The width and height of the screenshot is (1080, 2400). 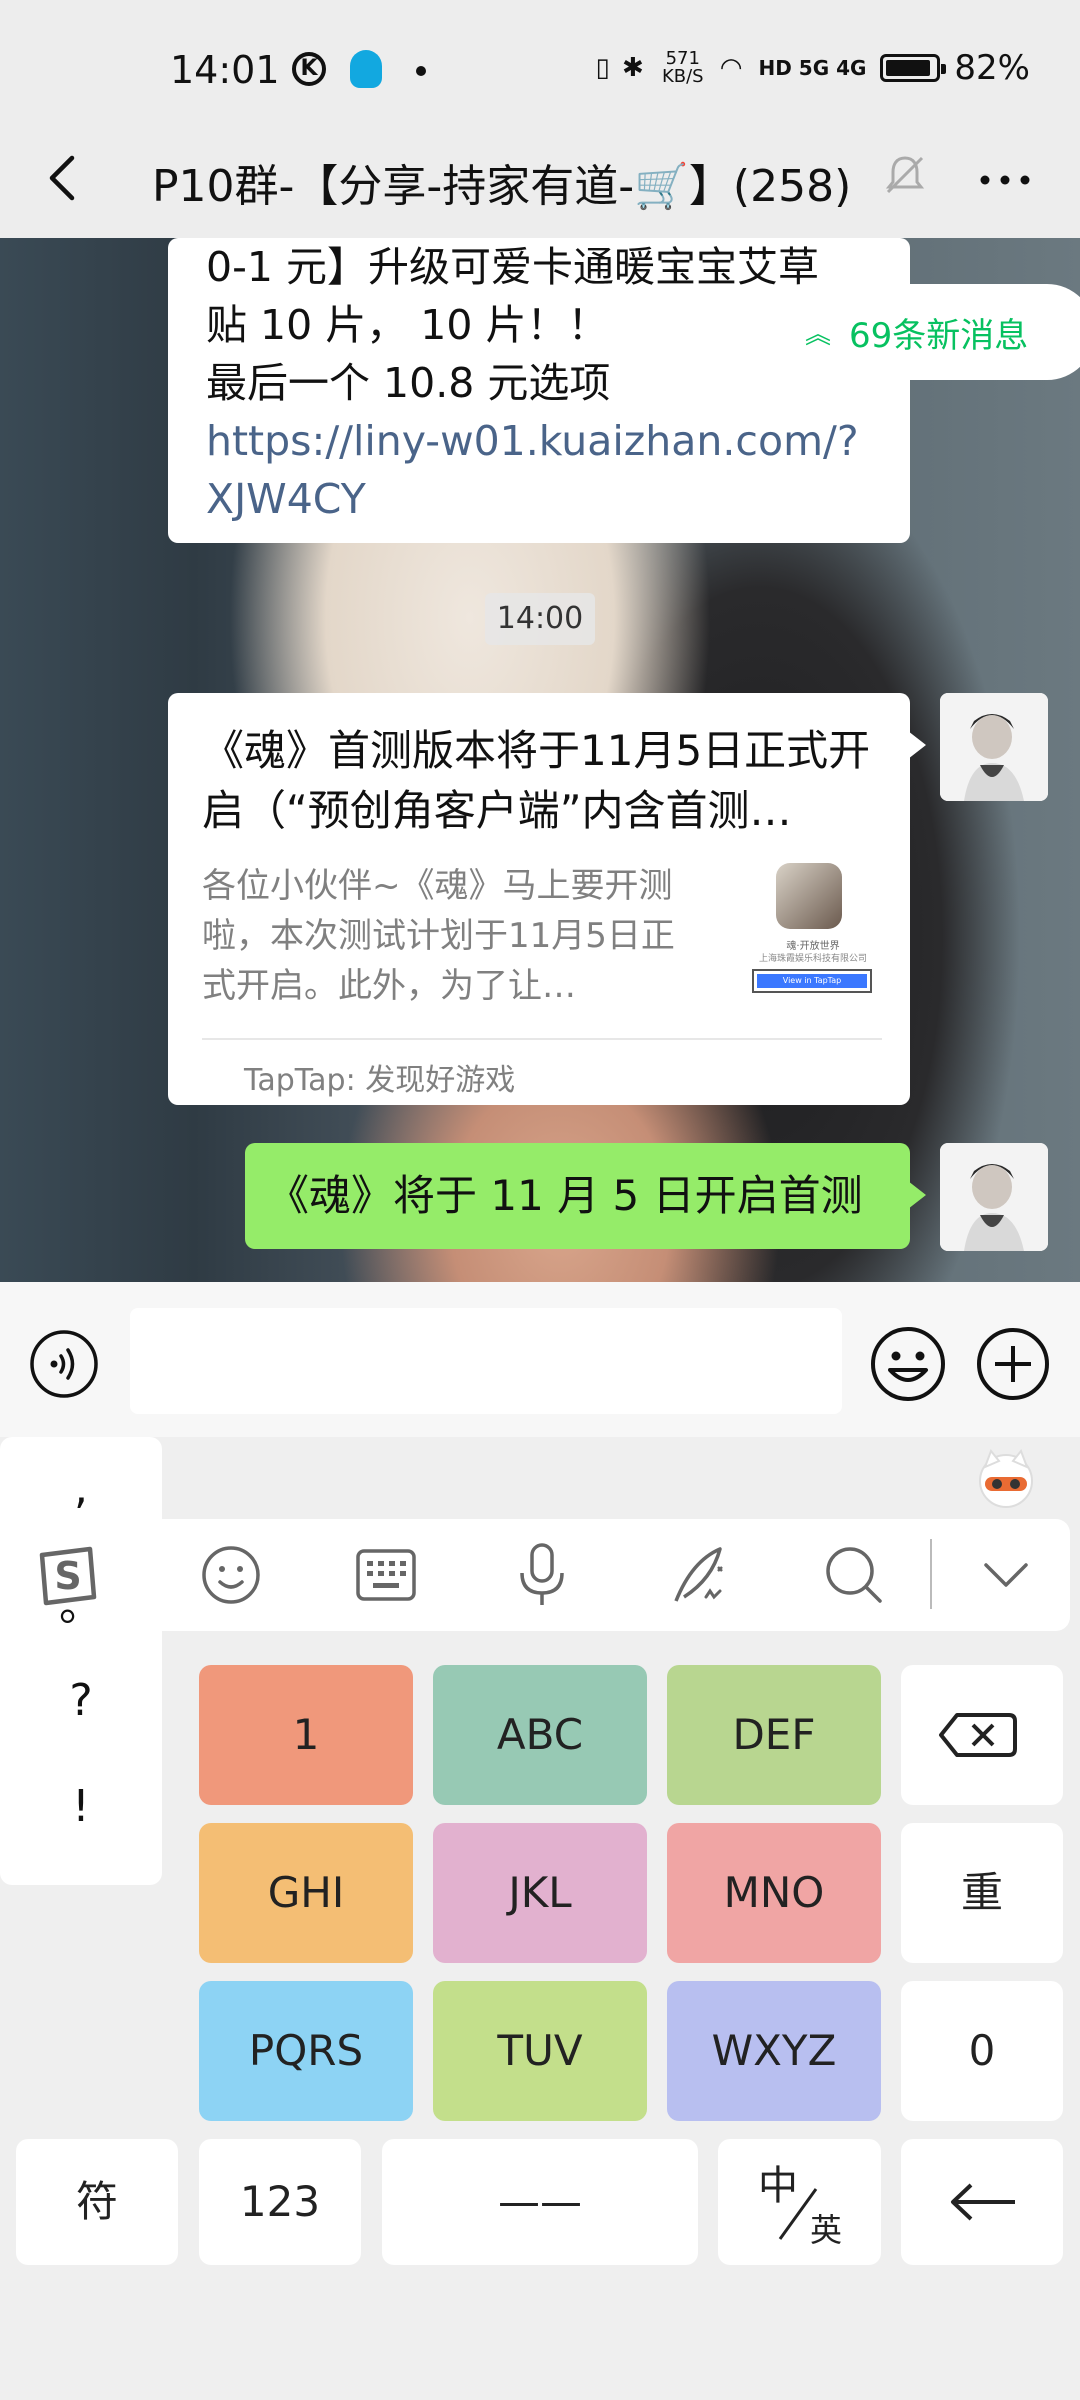 I want to click on punct-question: ?, so click(x=81, y=1700).